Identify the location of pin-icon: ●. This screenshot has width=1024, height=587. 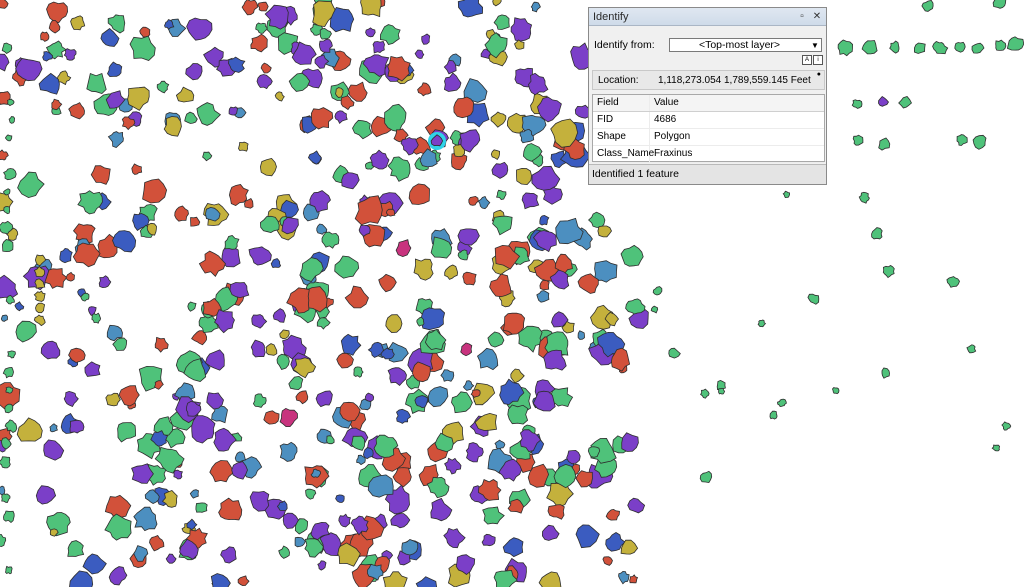
(819, 74).